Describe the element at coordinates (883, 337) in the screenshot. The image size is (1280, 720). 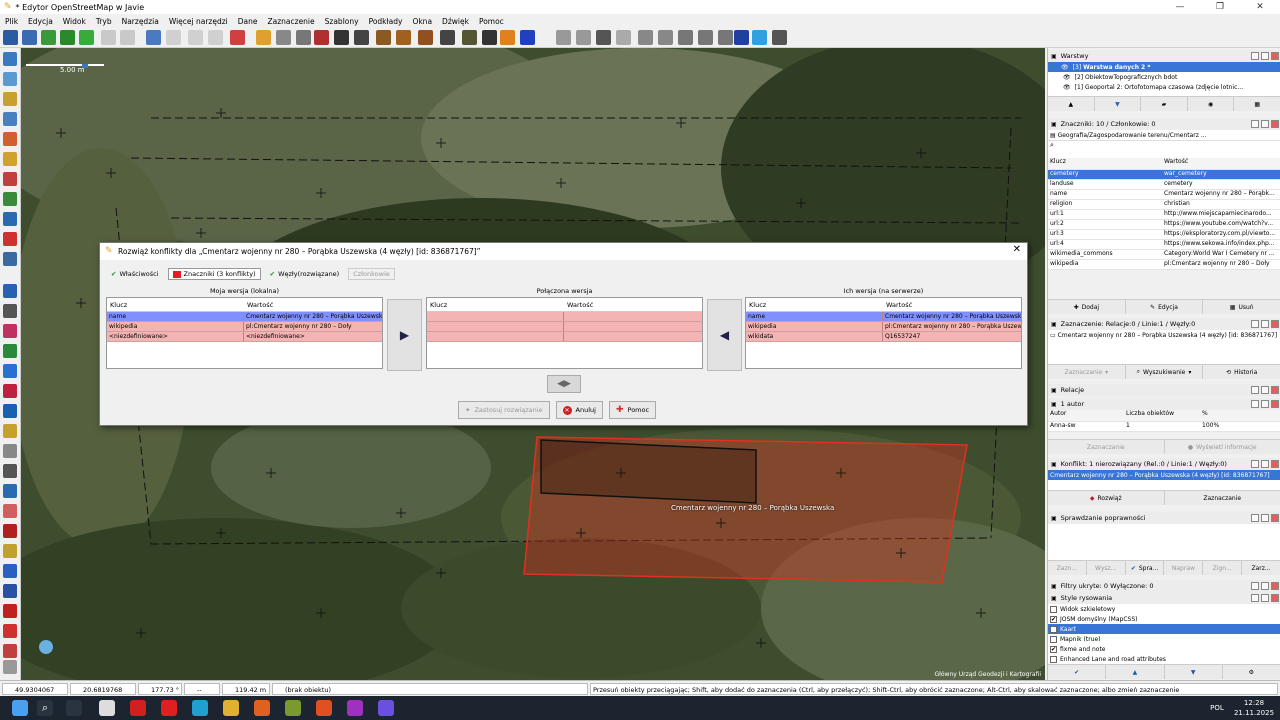
I see `table-row: wikidata Q16537247` at that location.